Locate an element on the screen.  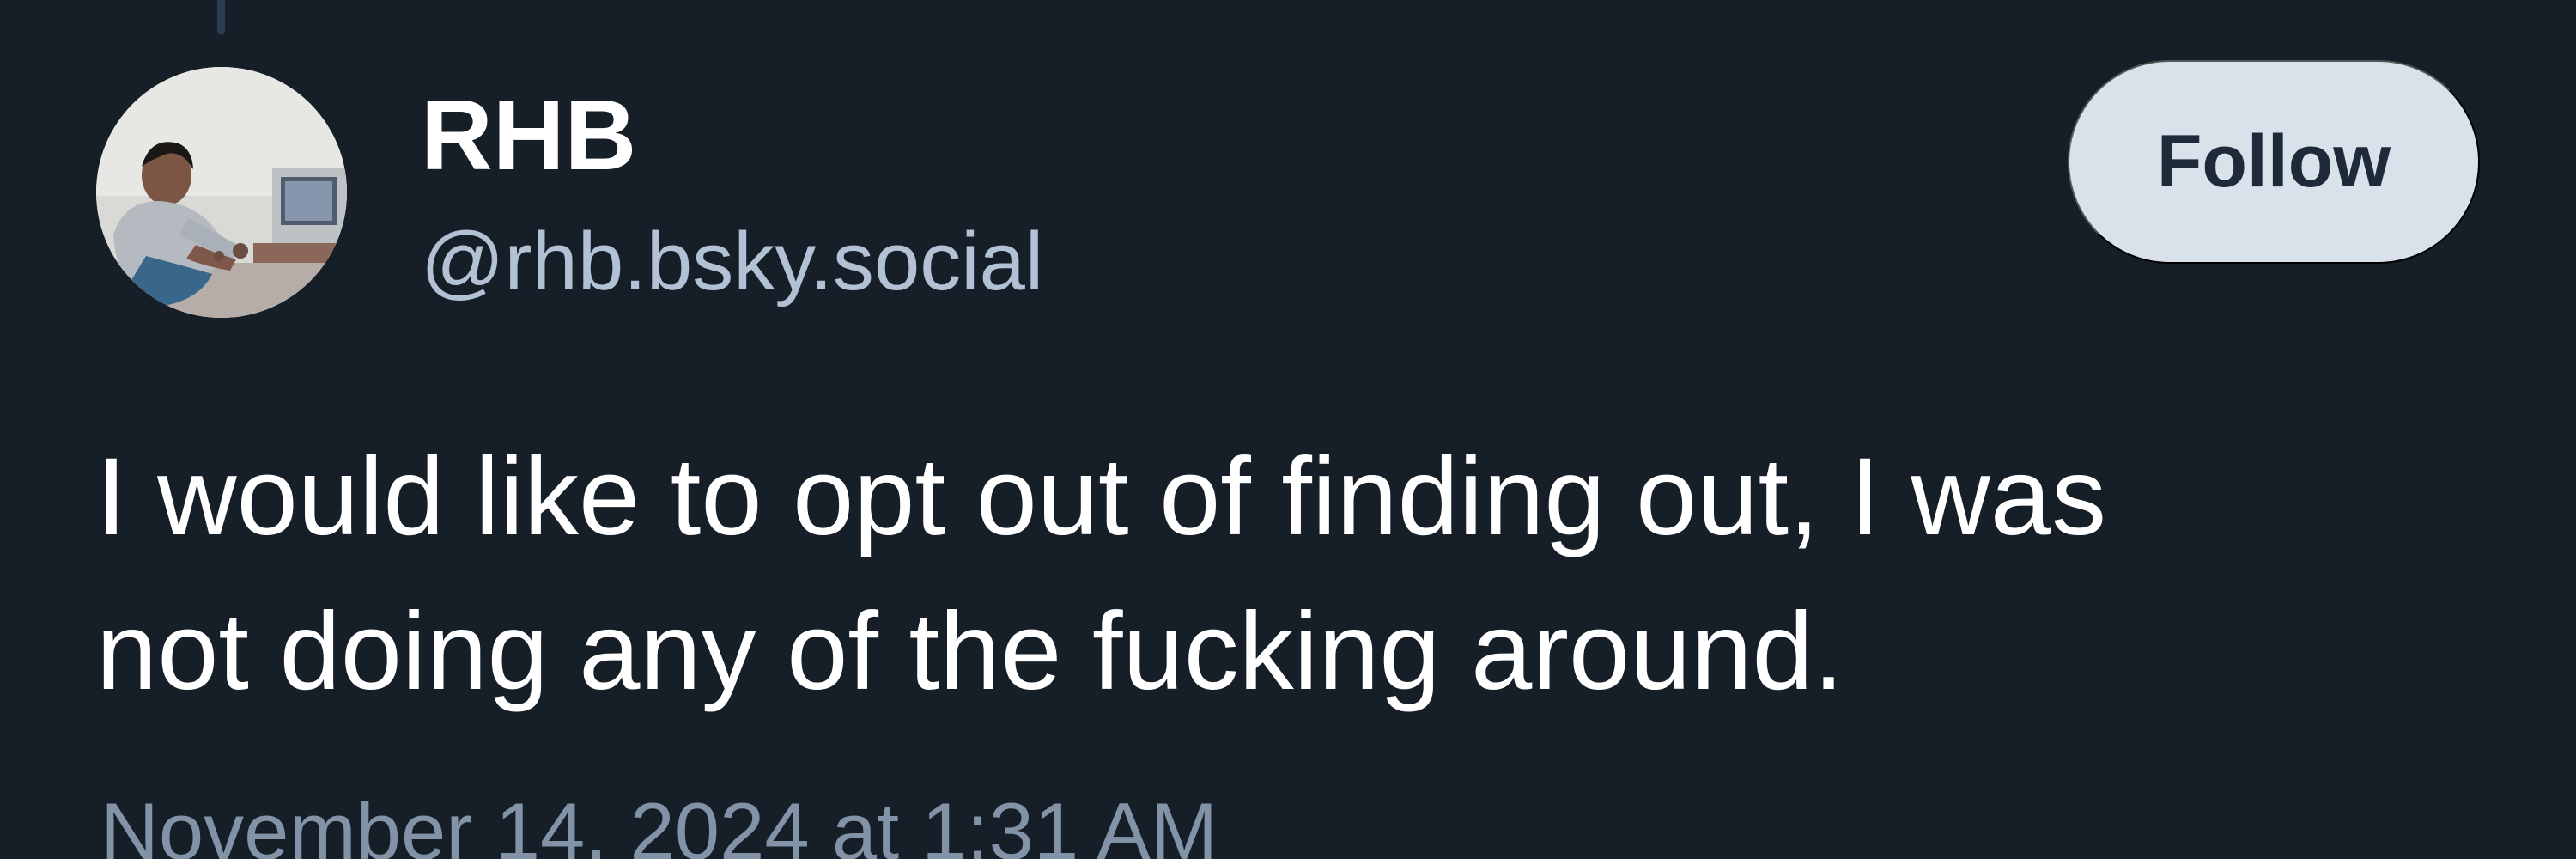
author-handle: @rhb.bsky.social is located at coordinates (732, 262).